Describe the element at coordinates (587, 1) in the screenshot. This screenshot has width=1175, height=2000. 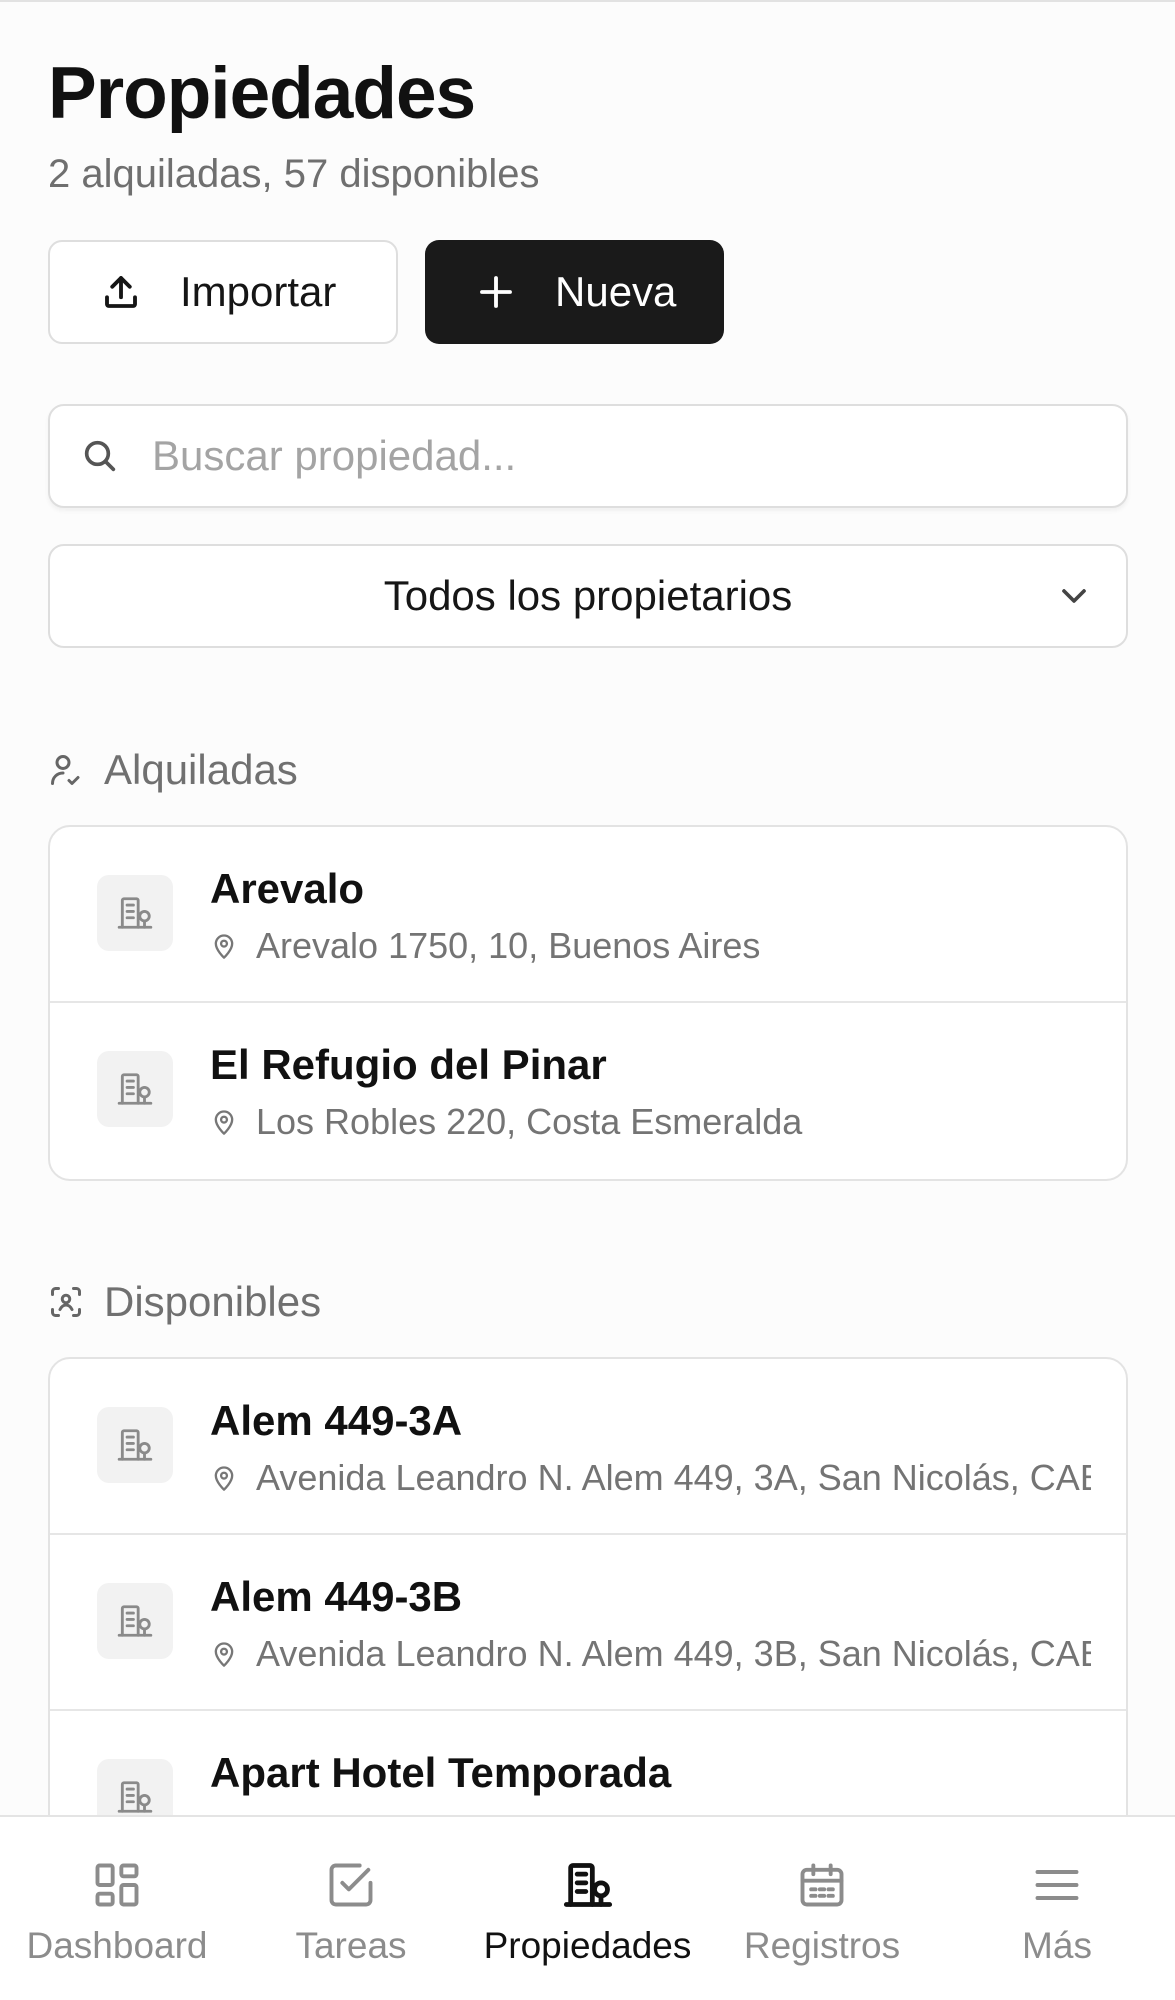
I see `top-divider` at that location.